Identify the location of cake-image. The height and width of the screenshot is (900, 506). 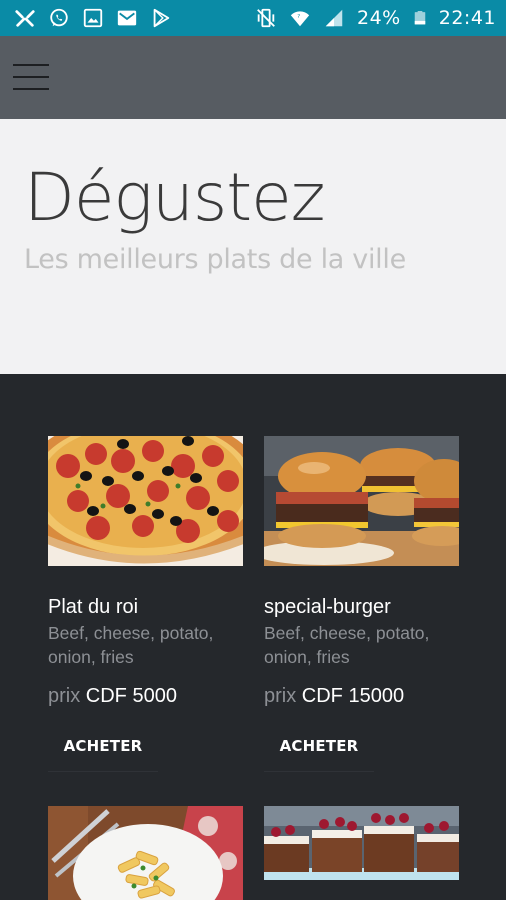
(361, 843).